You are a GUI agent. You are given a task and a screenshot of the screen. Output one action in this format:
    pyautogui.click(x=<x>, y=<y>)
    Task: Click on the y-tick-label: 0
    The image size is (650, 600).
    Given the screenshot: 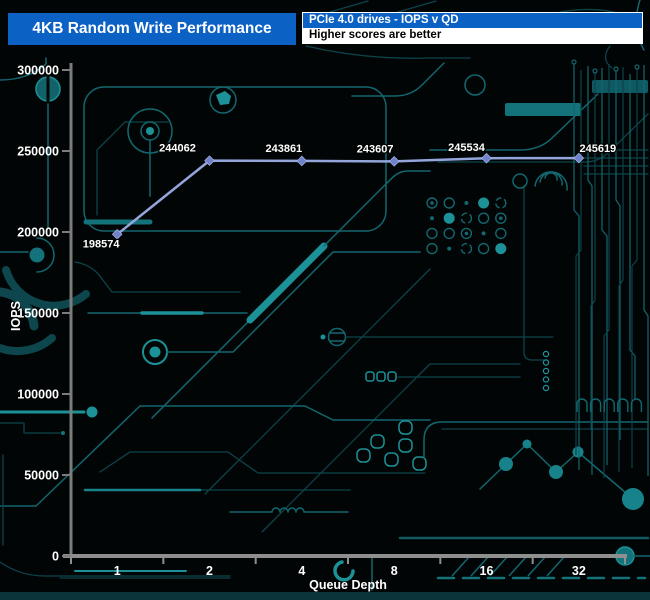 What is the action you would take?
    pyautogui.click(x=55, y=557)
    